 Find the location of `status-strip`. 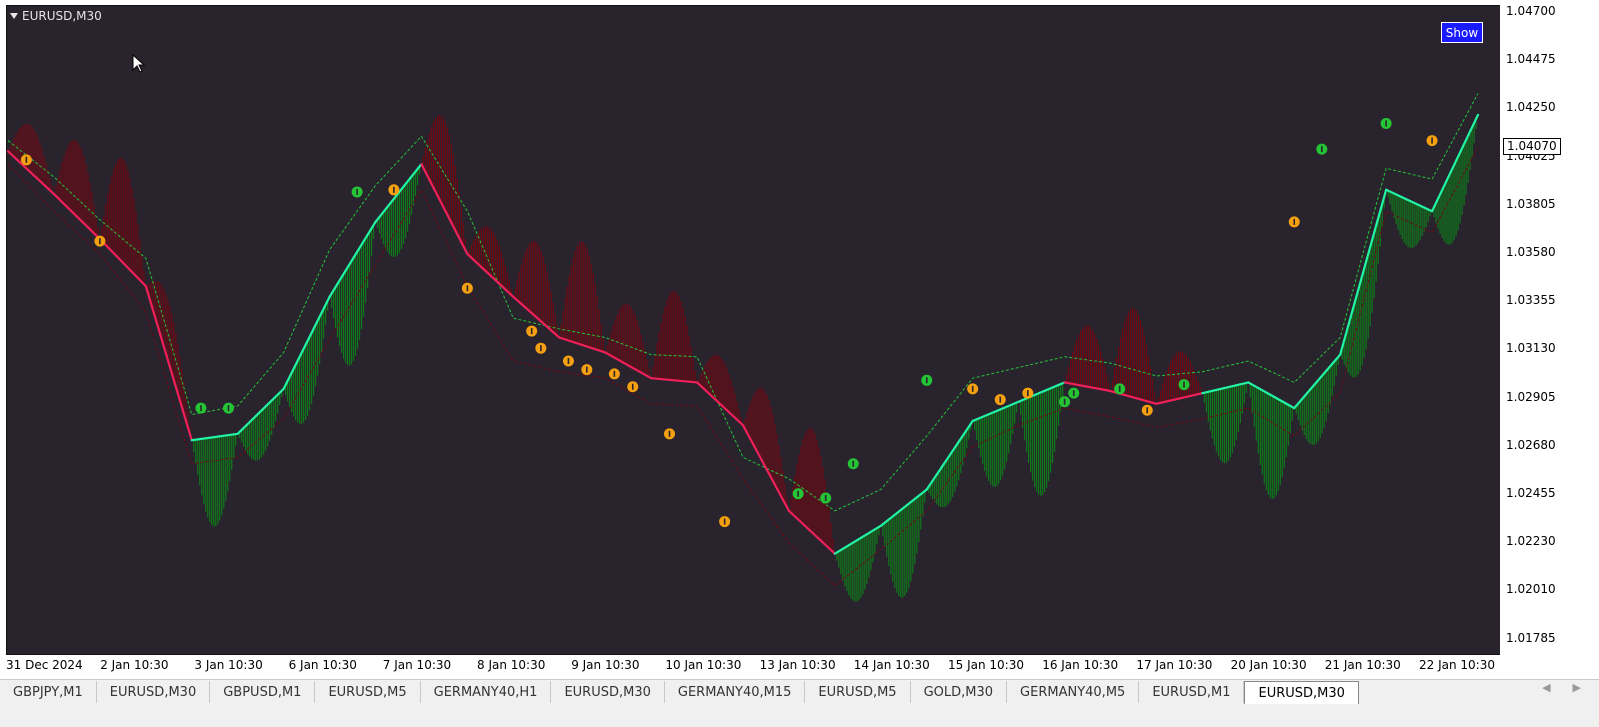

status-strip is located at coordinates (799, 716).